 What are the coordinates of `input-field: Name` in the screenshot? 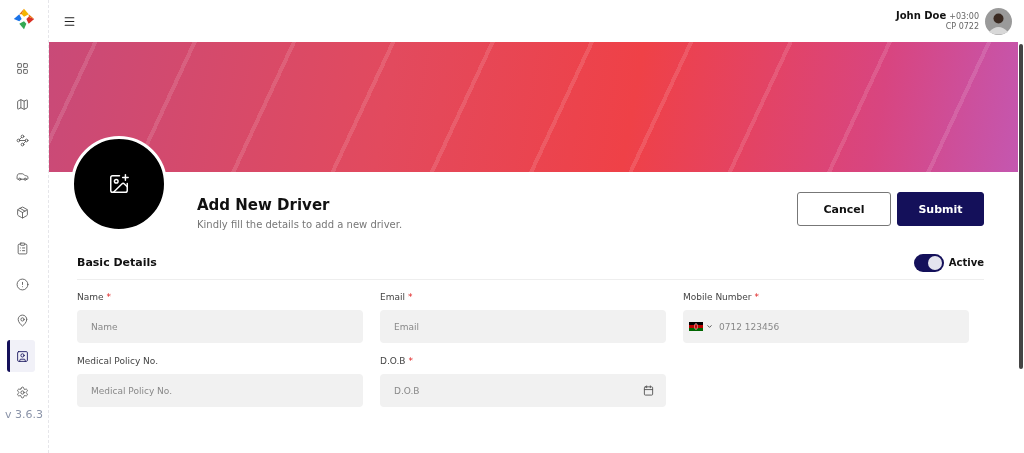 It's located at (220, 326).